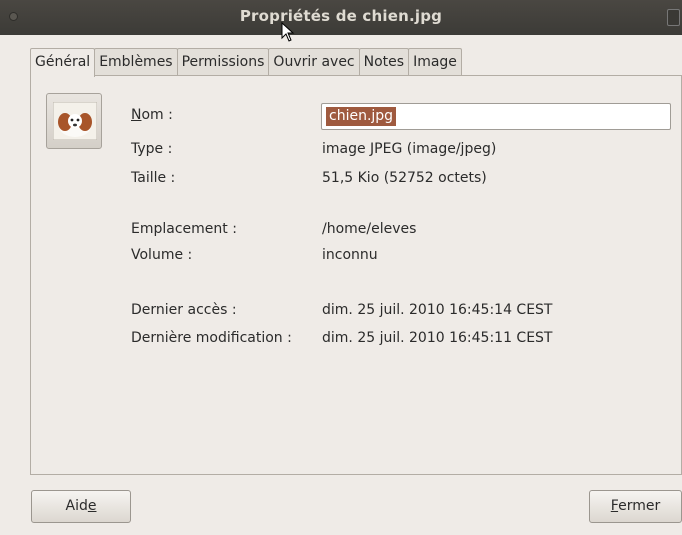 The height and width of the screenshot is (535, 682). What do you see at coordinates (184, 310) in the screenshot?
I see `last-accessed-label: Dernier accès :` at bounding box center [184, 310].